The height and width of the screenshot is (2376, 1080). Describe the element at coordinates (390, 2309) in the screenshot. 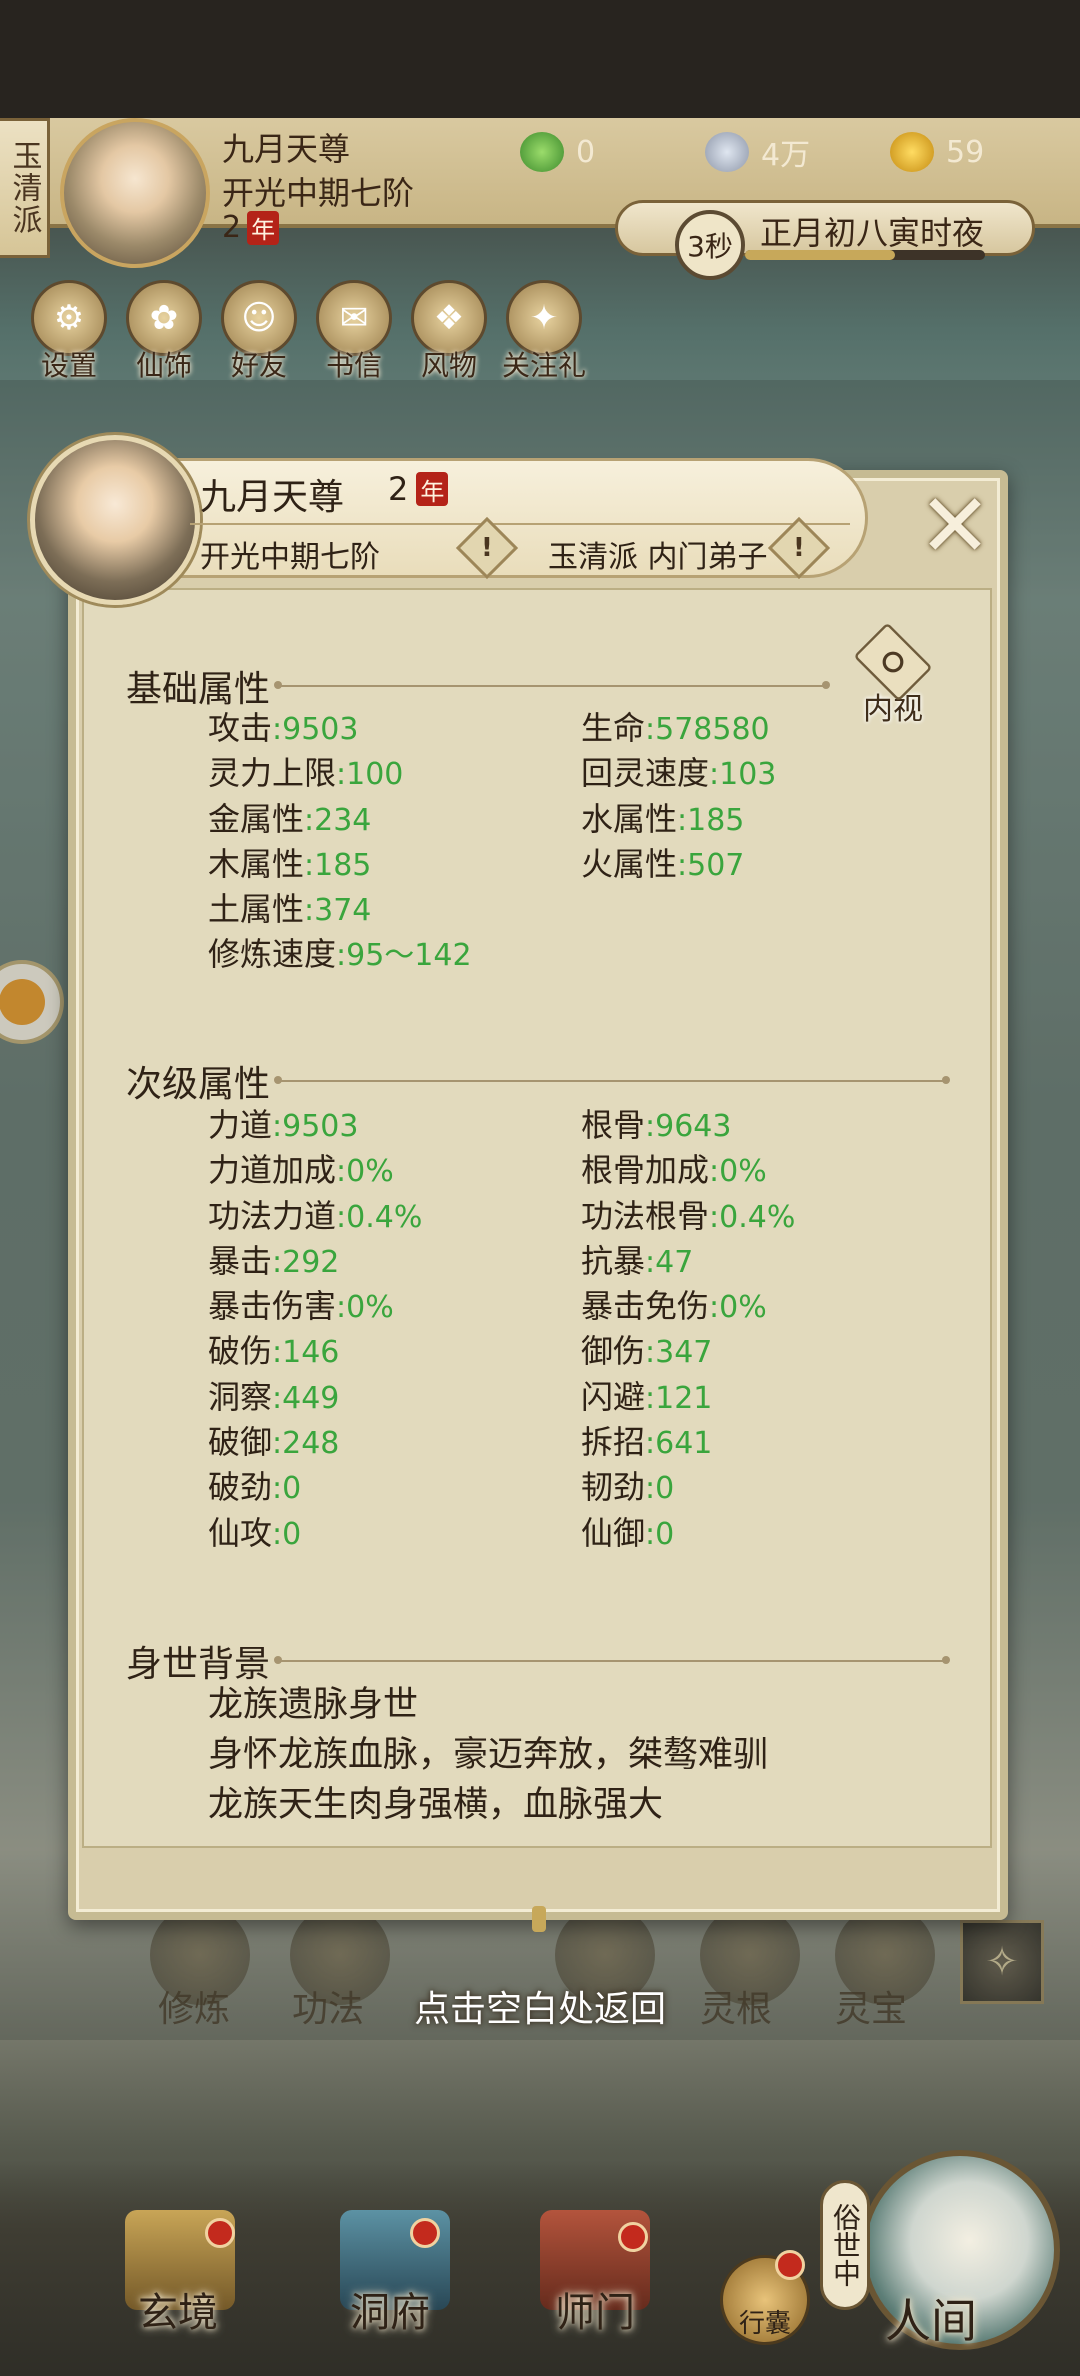

I see `nav-cave: 洞府` at that location.